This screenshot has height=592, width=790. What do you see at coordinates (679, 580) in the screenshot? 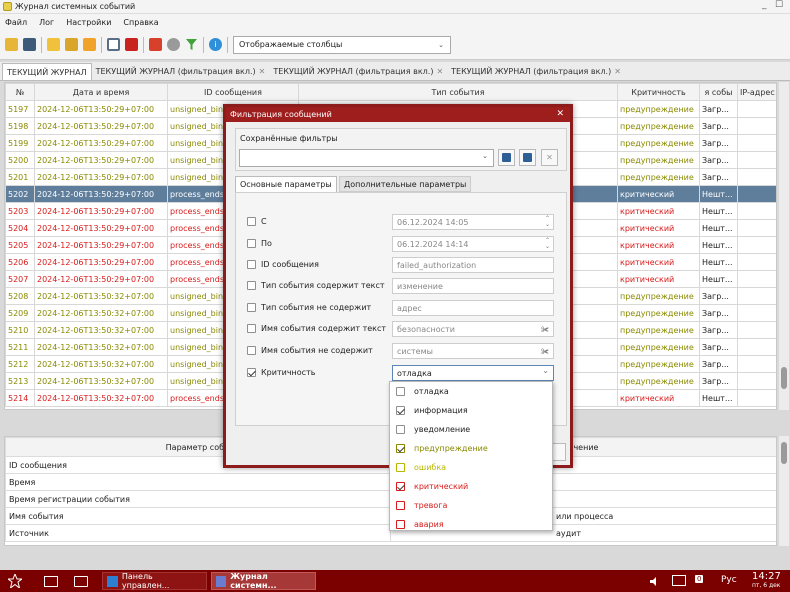
I see `network-icon` at bounding box center [679, 580].